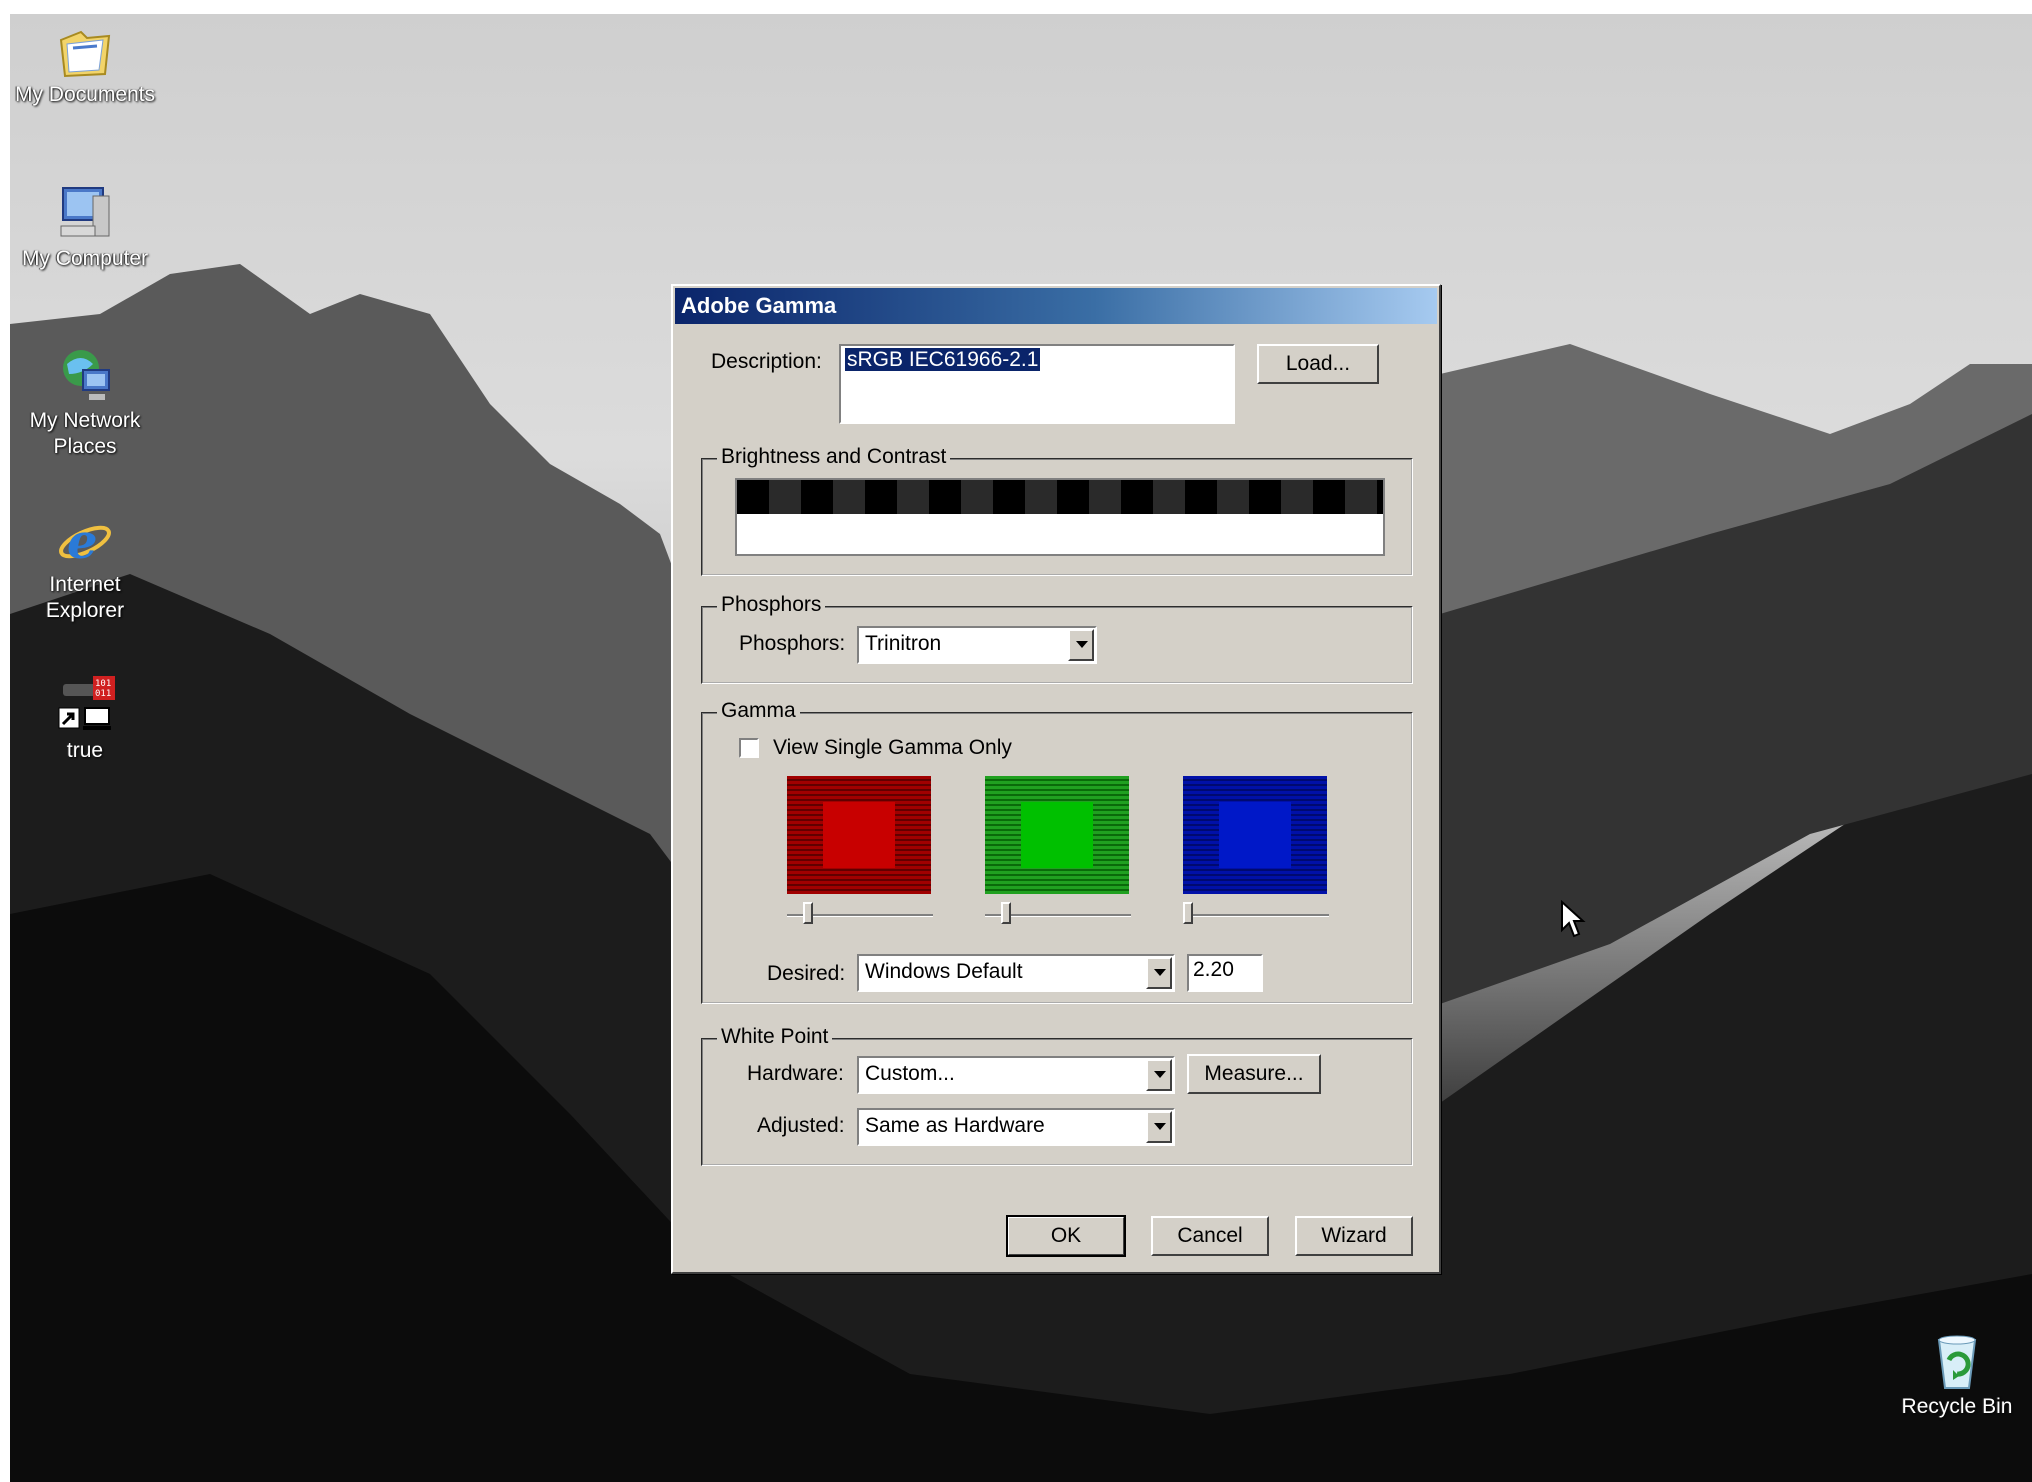 Image resolution: width=2032 pixels, height=1482 pixels. Describe the element at coordinates (758, 711) in the screenshot. I see `gamma-legend: Gamma` at that location.